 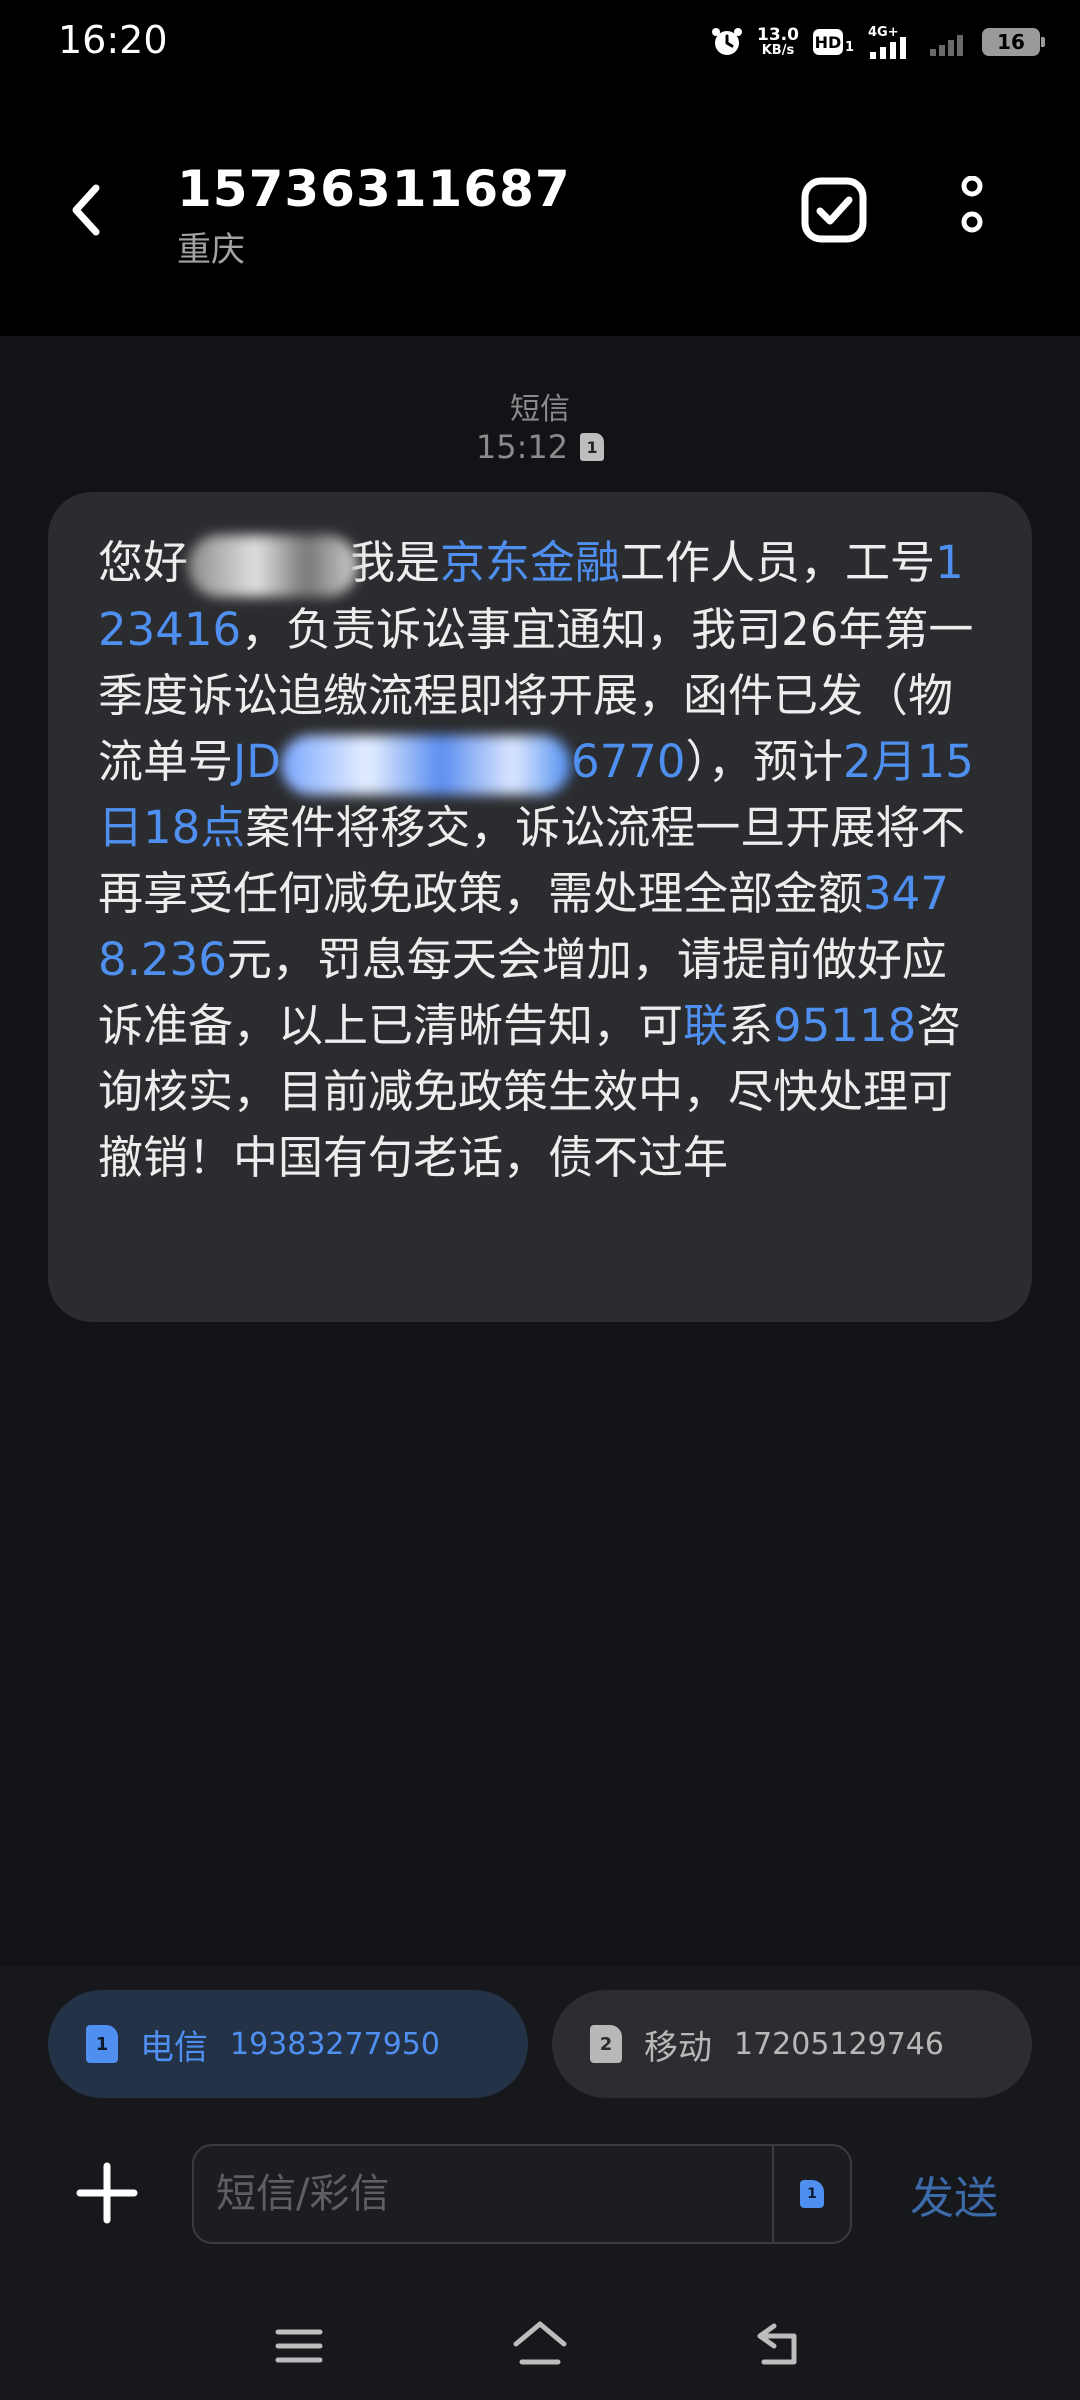 I want to click on net-speed: 13.0 KB/s, so click(x=778, y=41).